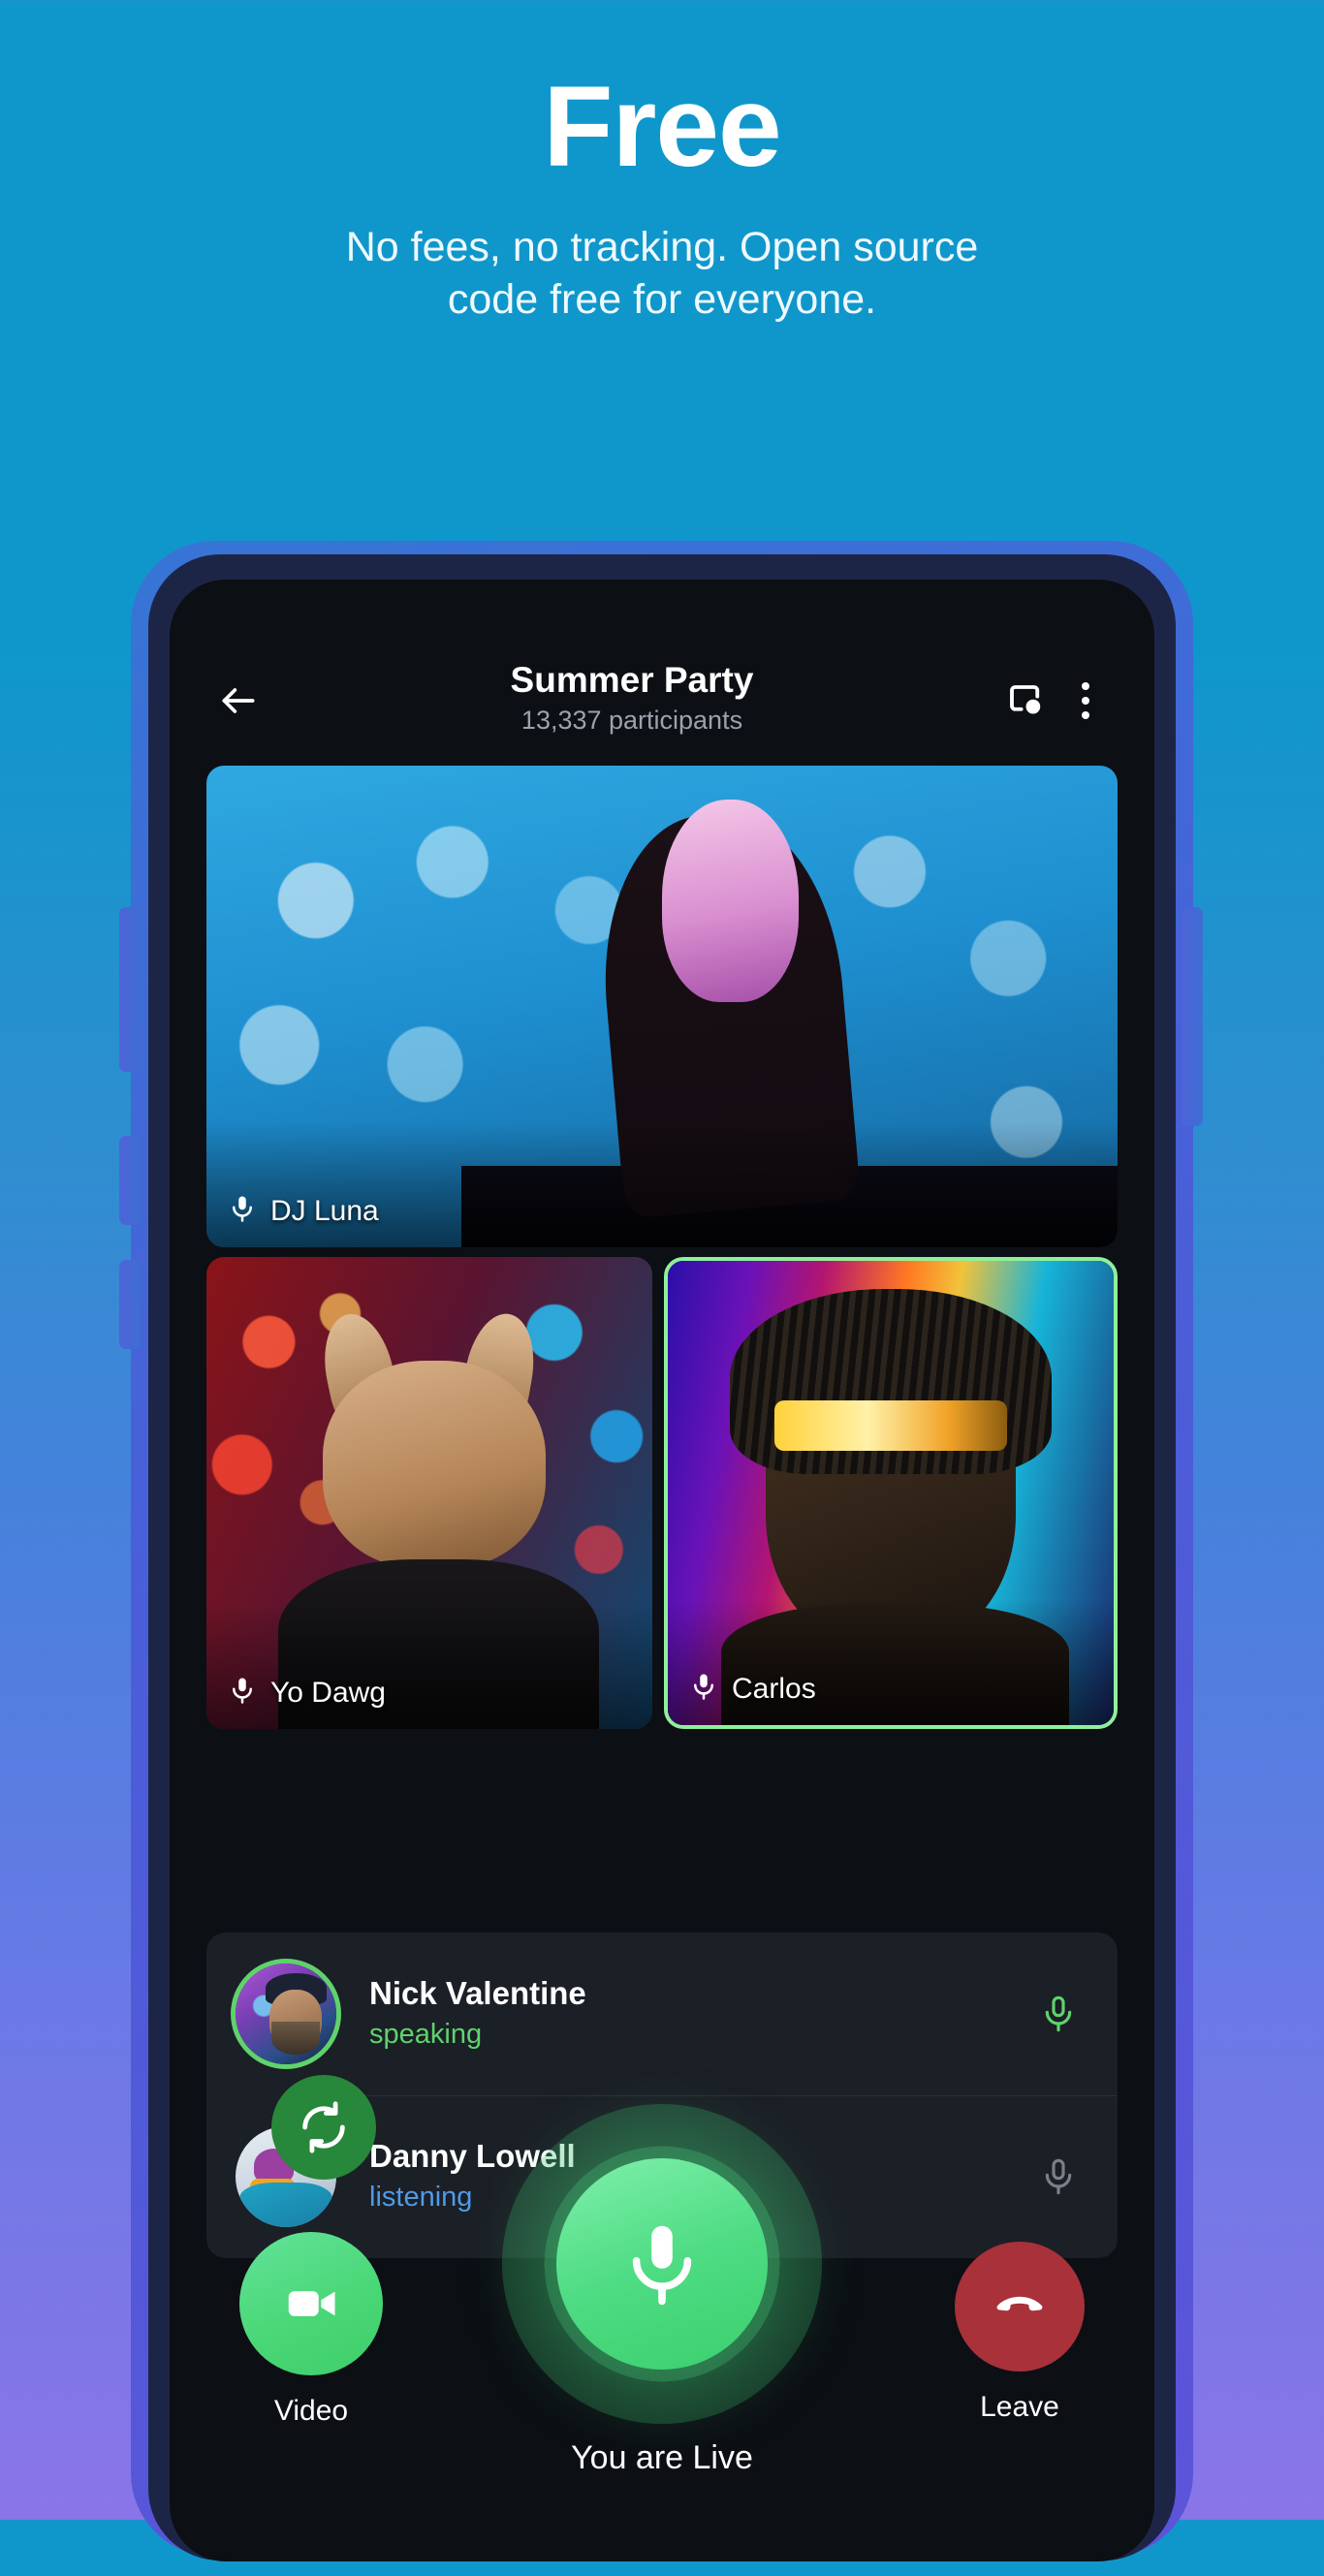 The width and height of the screenshot is (1324, 2576). Describe the element at coordinates (1020, 2307) in the screenshot. I see `hang-up-icon` at that location.